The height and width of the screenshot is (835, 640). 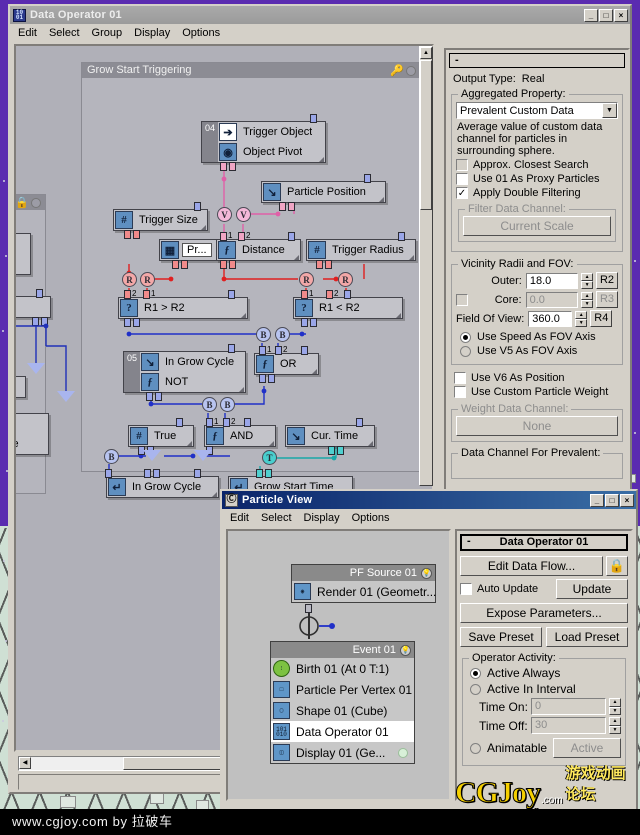 What do you see at coordinates (537, 426) in the screenshot?
I see `weight-none-button: None` at bounding box center [537, 426].